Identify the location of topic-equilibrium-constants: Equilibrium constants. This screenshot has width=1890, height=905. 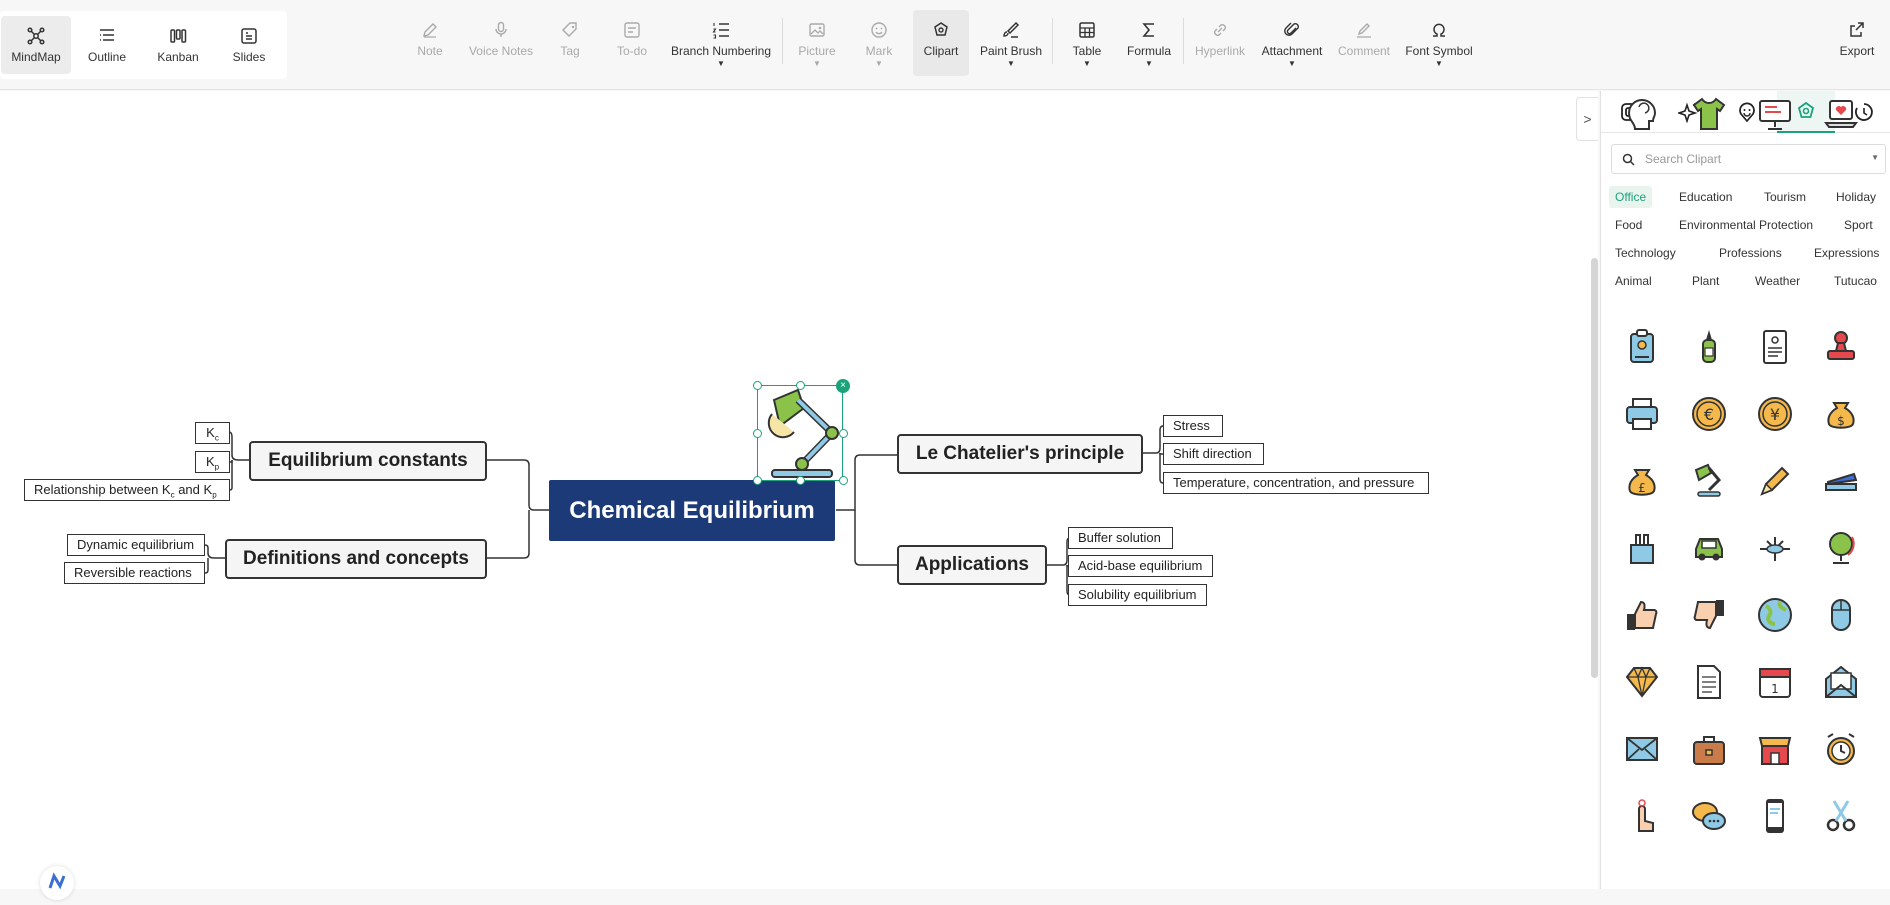
(368, 461).